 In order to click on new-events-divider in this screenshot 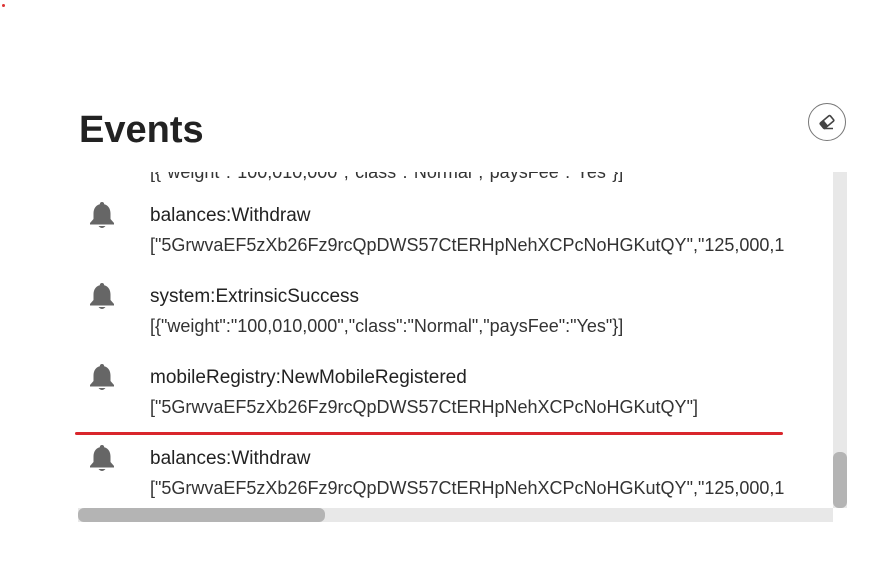, I will do `click(429, 433)`.